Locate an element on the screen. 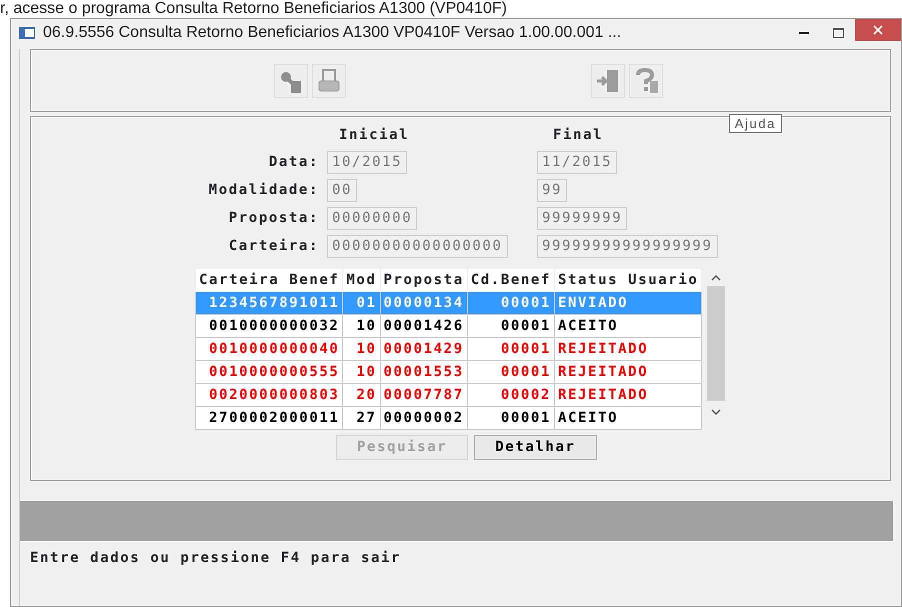 This screenshot has width=902, height=607. input-field: 99 is located at coordinates (552, 190).